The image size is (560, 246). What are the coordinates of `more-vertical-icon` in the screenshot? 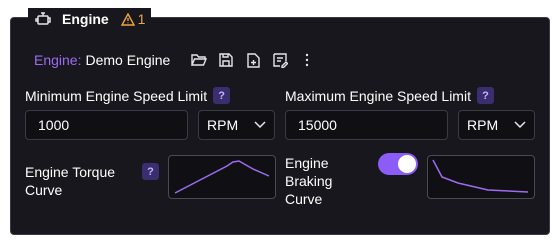 It's located at (307, 60).